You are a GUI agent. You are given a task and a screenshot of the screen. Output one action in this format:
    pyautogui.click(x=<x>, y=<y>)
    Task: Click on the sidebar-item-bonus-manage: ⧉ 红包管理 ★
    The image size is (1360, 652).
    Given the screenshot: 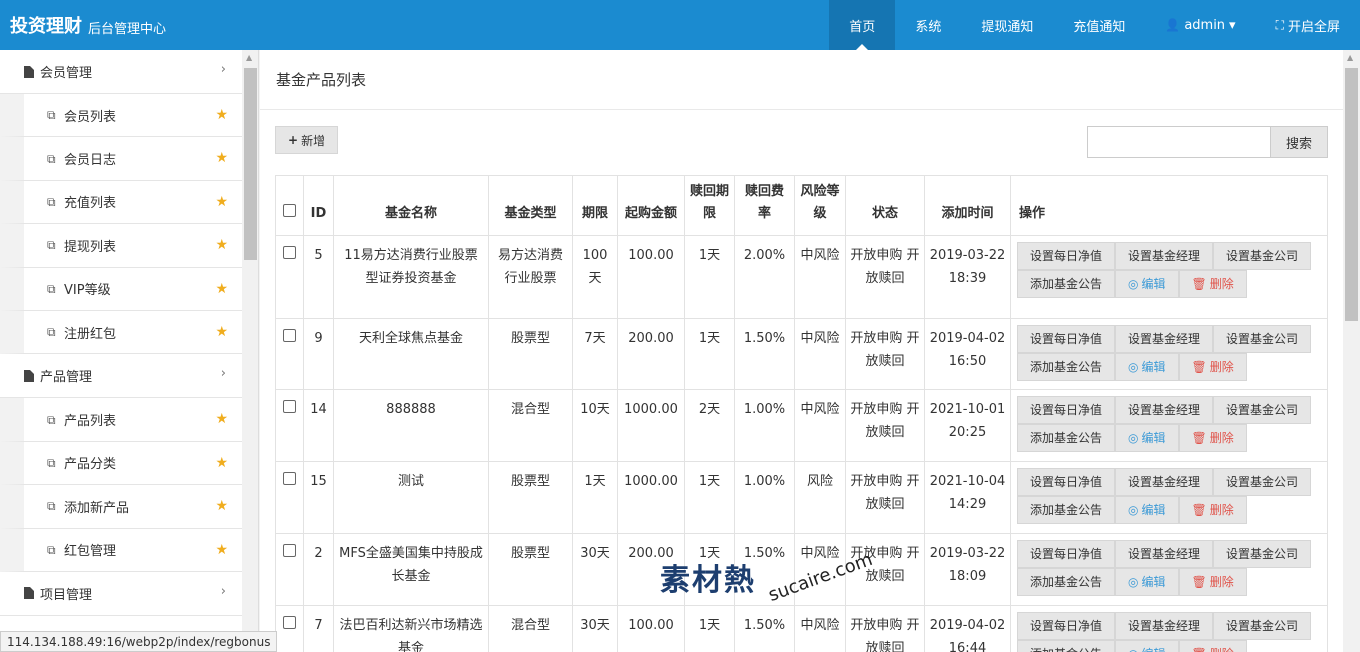 What is the action you would take?
    pyautogui.click(x=121, y=550)
    